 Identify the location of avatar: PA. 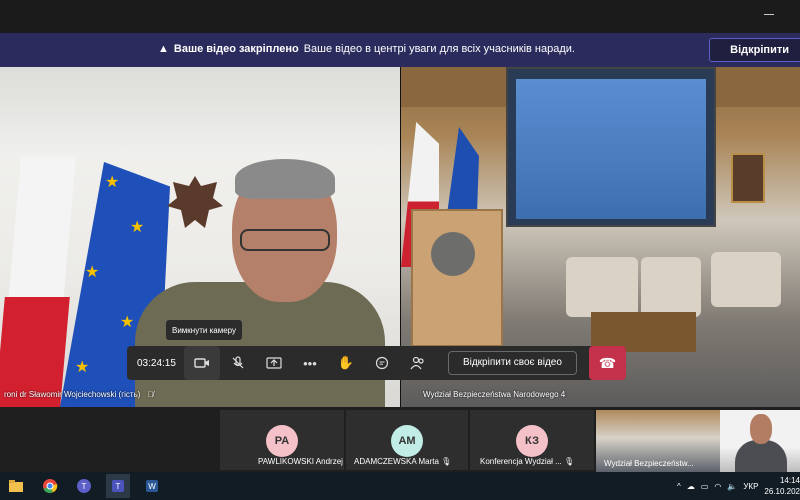
(282, 441).